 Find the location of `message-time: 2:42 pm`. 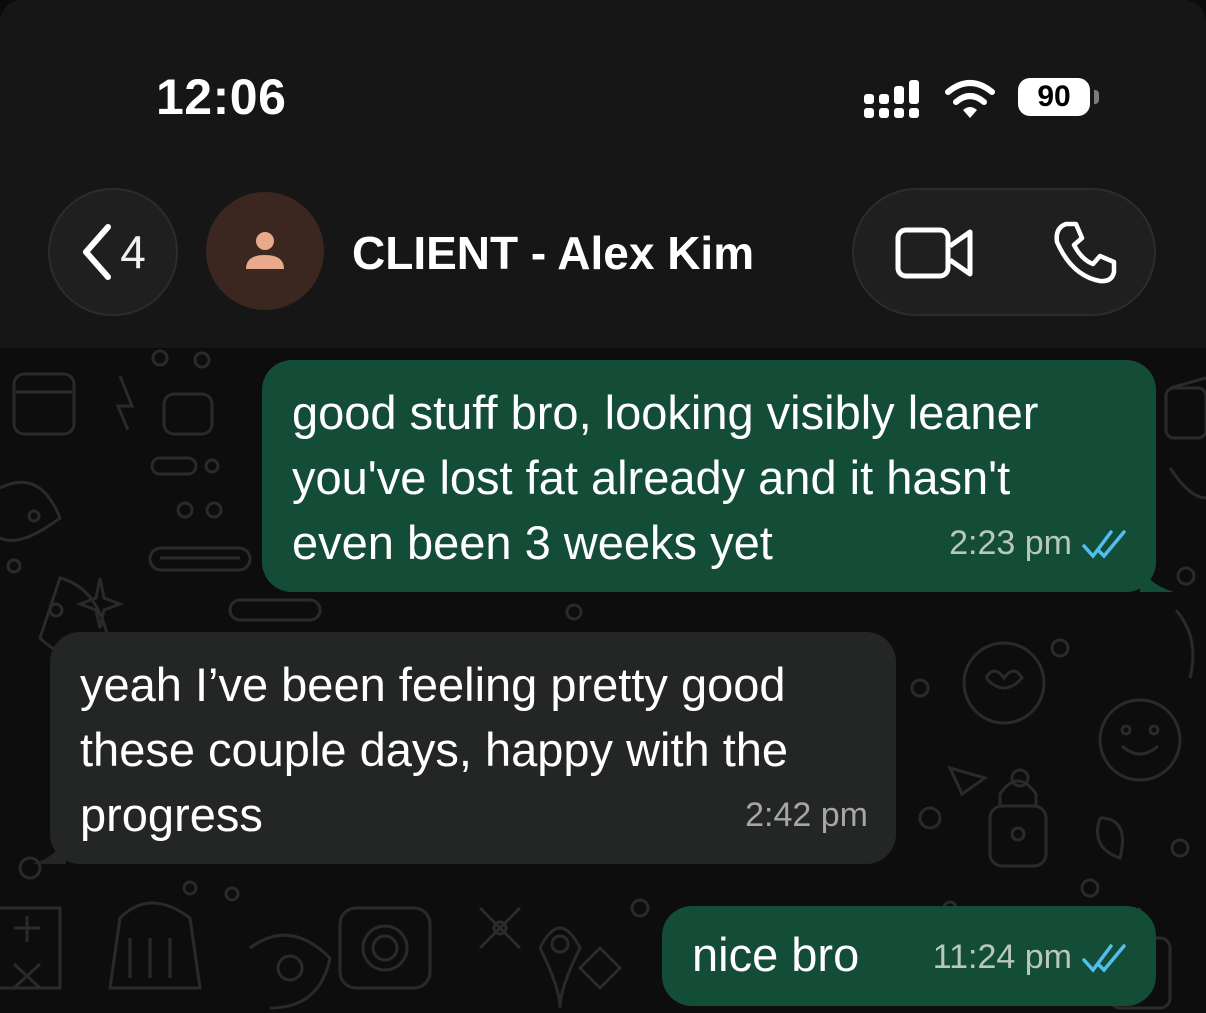

message-time: 2:42 pm is located at coordinates (806, 815).